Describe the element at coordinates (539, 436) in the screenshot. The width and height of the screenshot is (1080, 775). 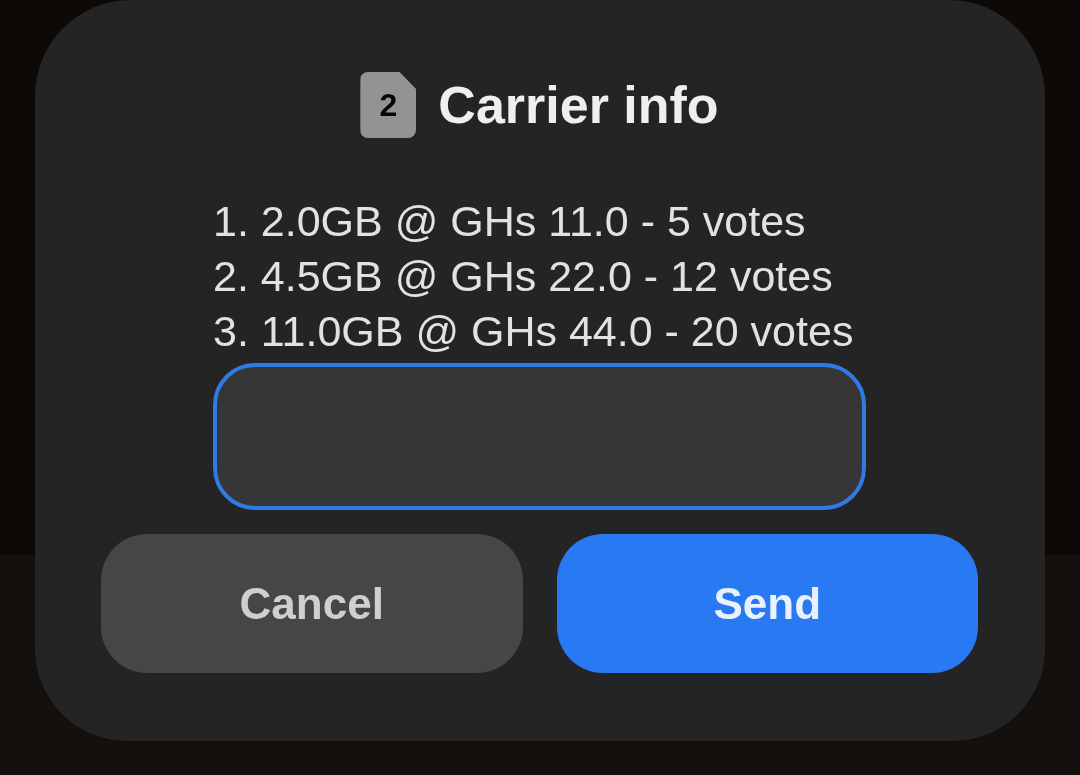
I see `message-input` at that location.